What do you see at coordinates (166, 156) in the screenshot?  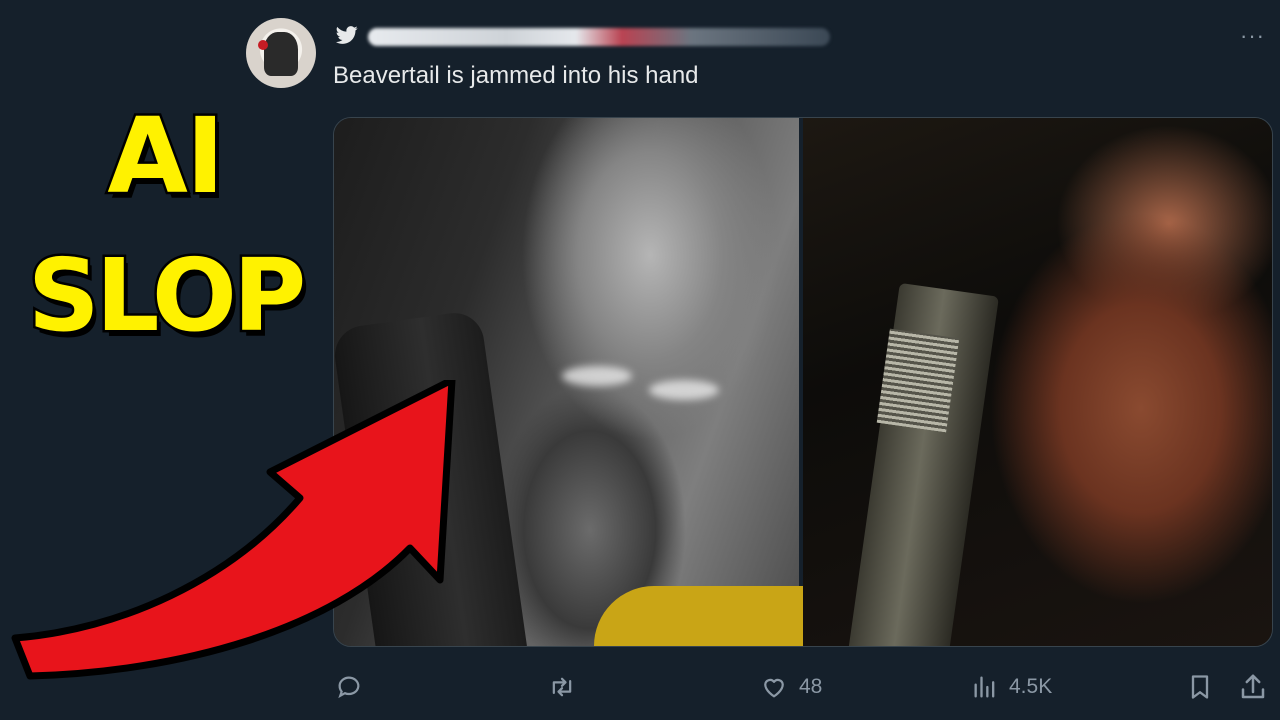 I see `overlay-label-ai: AI` at bounding box center [166, 156].